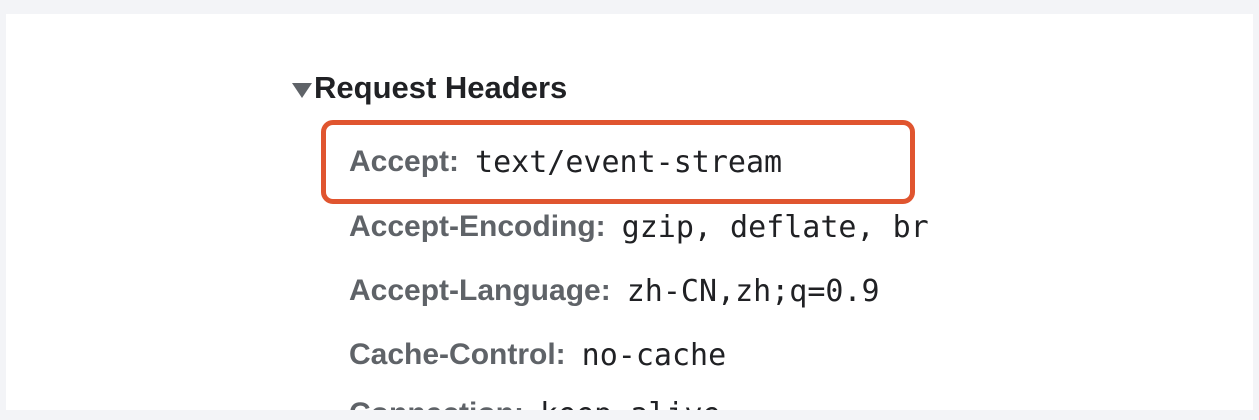 The height and width of the screenshot is (420, 1259). I want to click on header-name: Accept-Encoding:, so click(477, 226).